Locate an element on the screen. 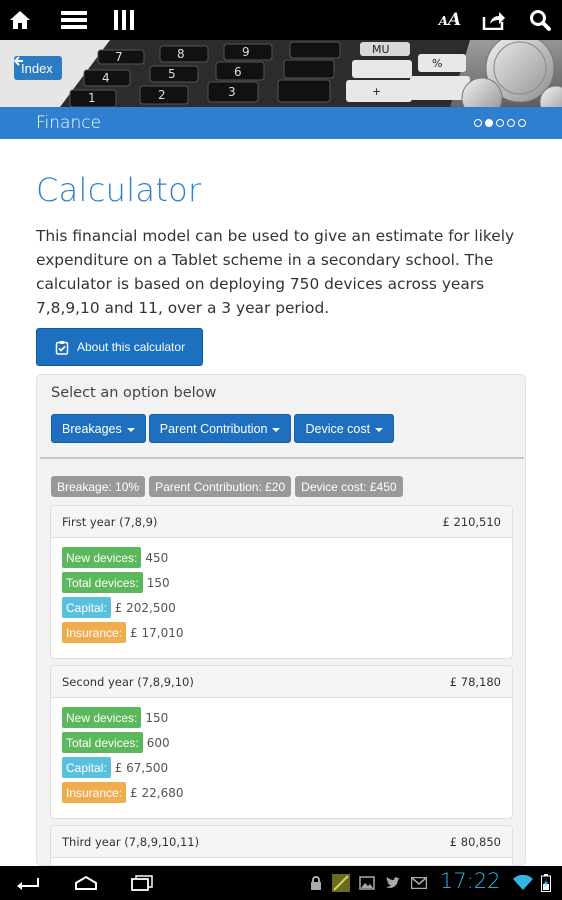  notification-icon is located at coordinates (341, 883).